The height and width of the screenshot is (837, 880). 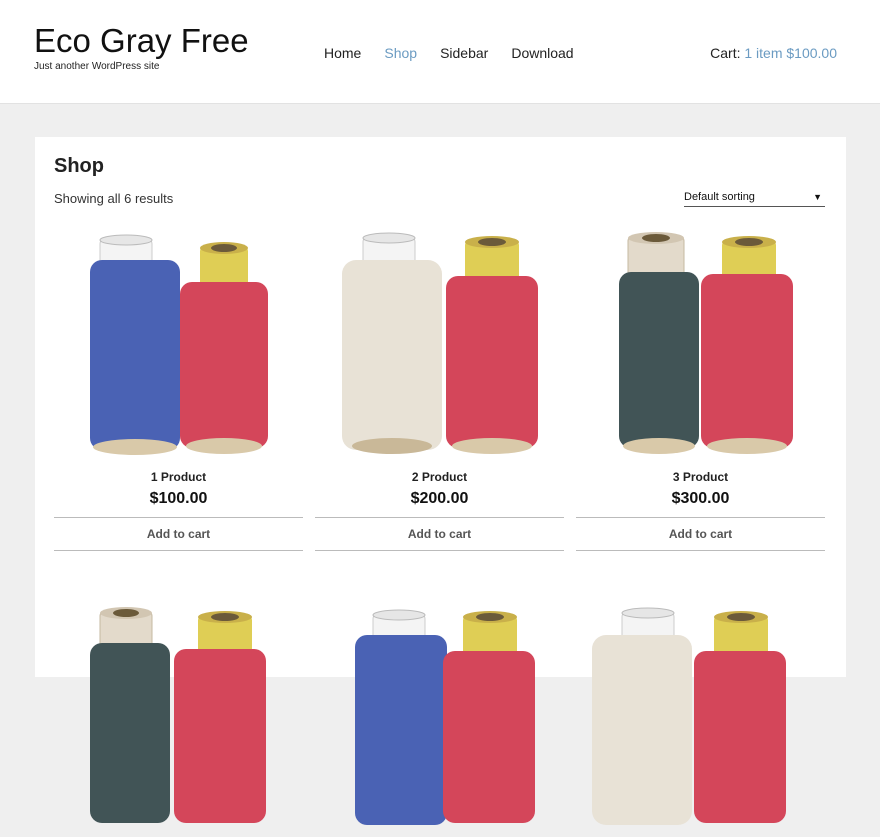 What do you see at coordinates (400, 53) in the screenshot?
I see `nav-item-shop: Shop` at bounding box center [400, 53].